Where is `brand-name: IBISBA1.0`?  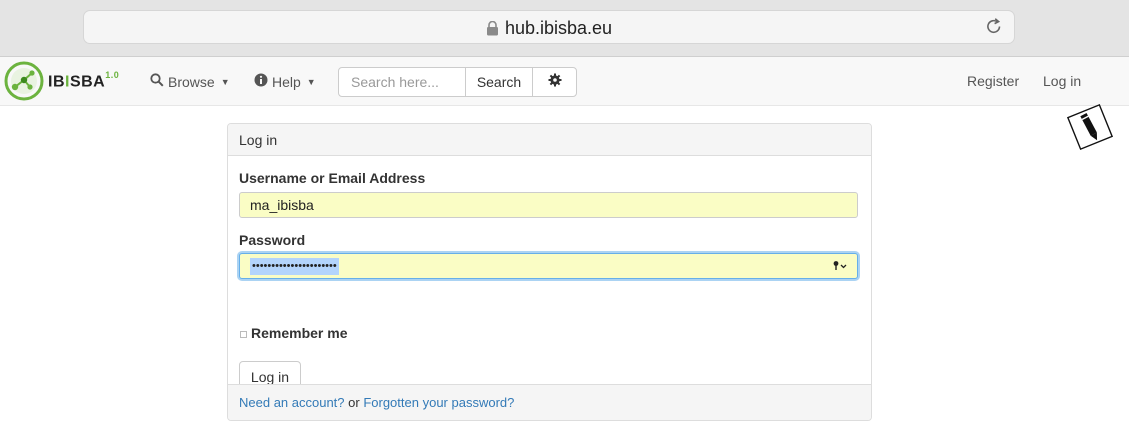 brand-name: IBISBA1.0 is located at coordinates (84, 80).